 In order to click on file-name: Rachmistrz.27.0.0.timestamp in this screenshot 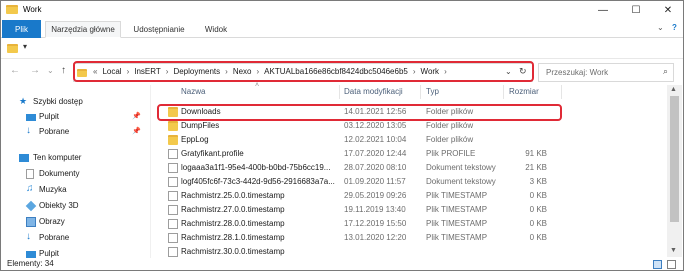, I will do `click(233, 209)`.